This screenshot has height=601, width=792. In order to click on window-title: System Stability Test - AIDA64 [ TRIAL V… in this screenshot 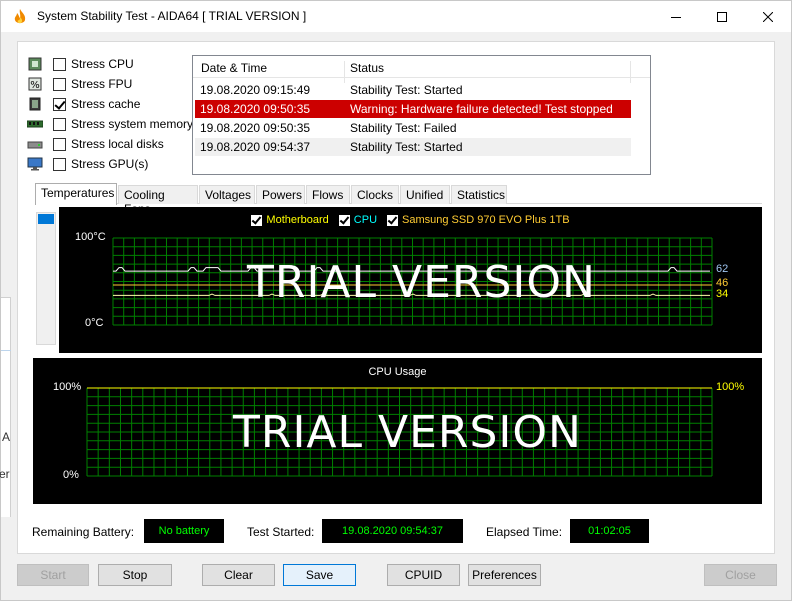, I will do `click(172, 16)`.